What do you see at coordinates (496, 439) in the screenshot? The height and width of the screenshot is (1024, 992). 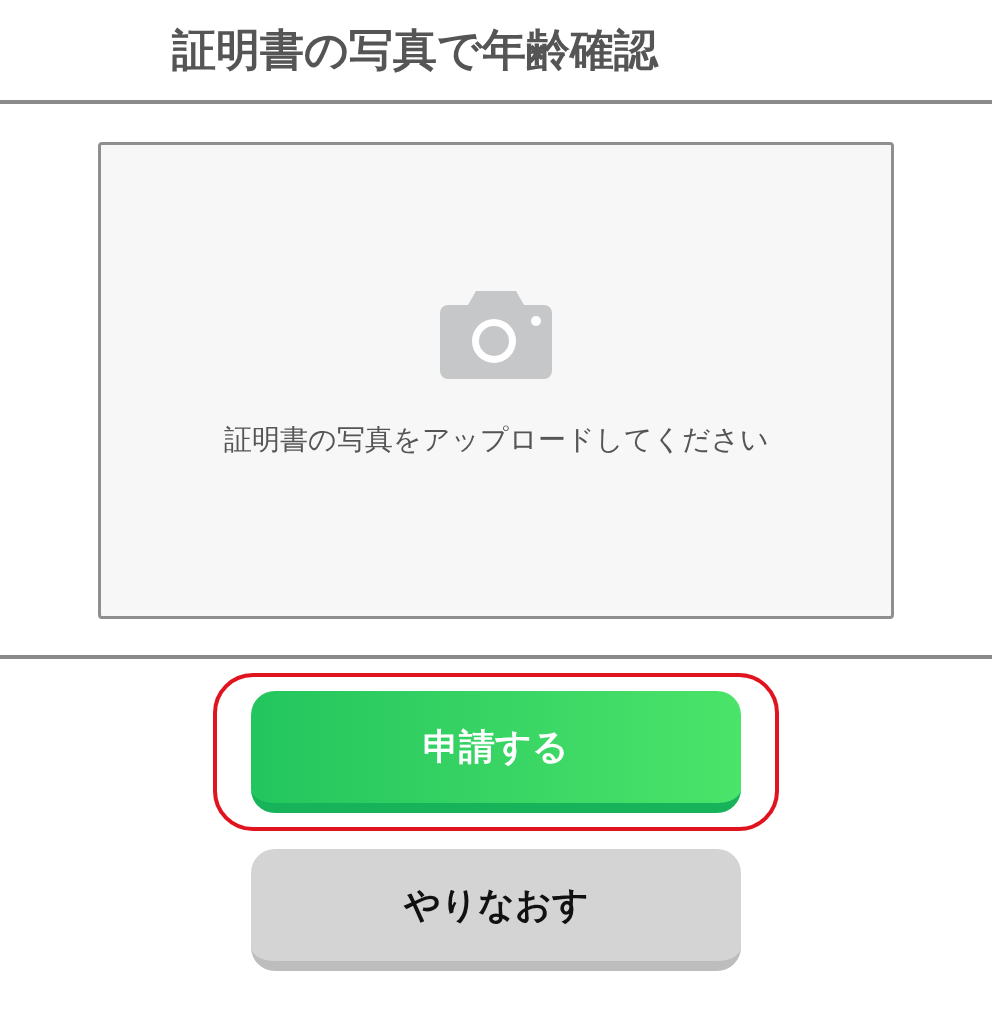 I see `upload-prompt: 証明書の写真をアップロードしてください` at bounding box center [496, 439].